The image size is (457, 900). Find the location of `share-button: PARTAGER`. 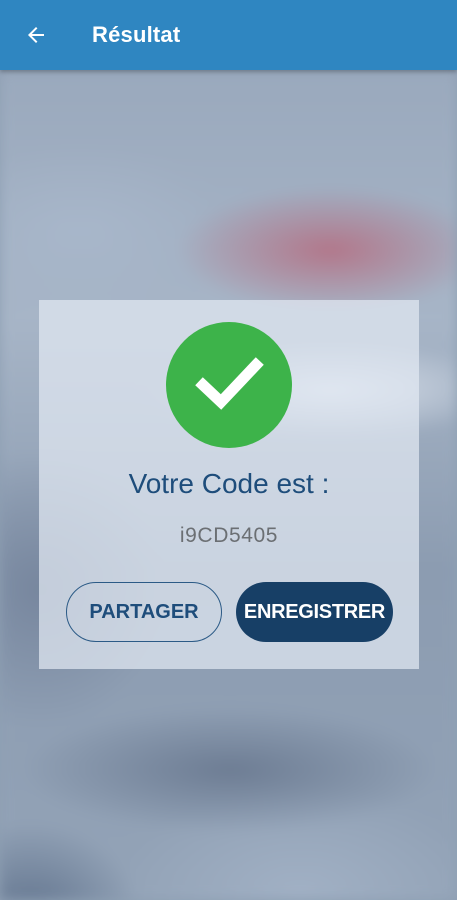

share-button: PARTAGER is located at coordinates (144, 612).